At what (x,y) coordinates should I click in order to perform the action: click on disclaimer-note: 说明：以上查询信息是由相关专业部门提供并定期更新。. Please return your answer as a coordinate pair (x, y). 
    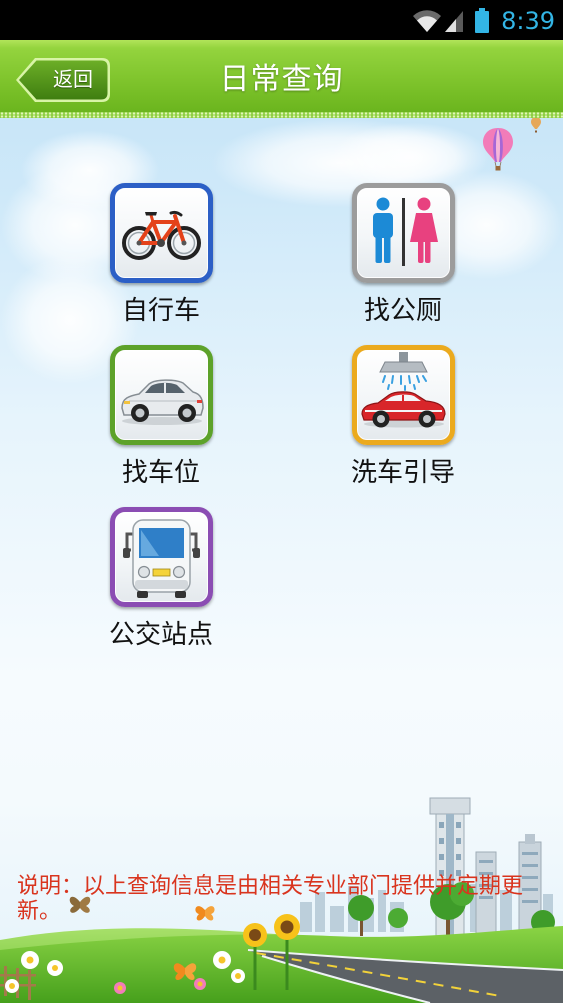
    Looking at the image, I should click on (270, 898).